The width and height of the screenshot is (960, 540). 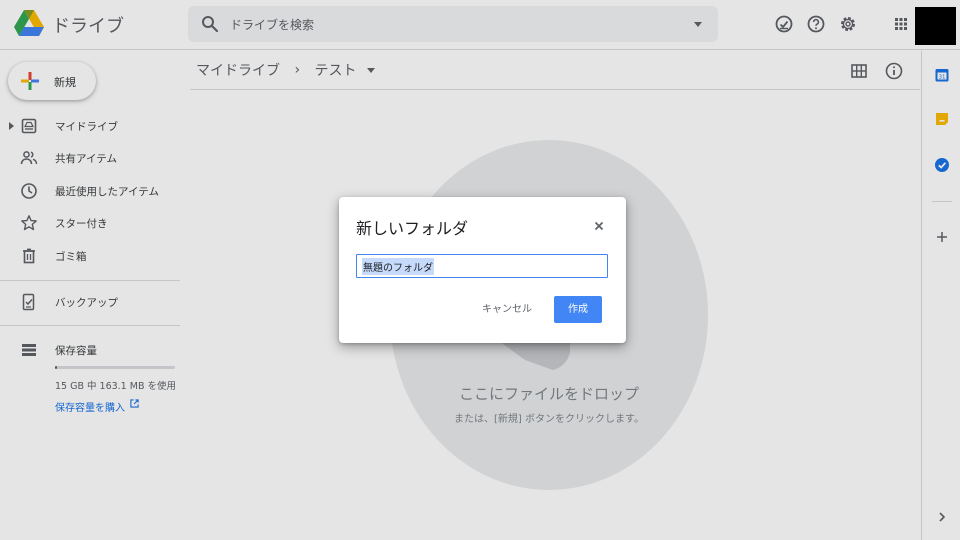 I want to click on folder-name-input: 無題のフォルダ, so click(x=482, y=266).